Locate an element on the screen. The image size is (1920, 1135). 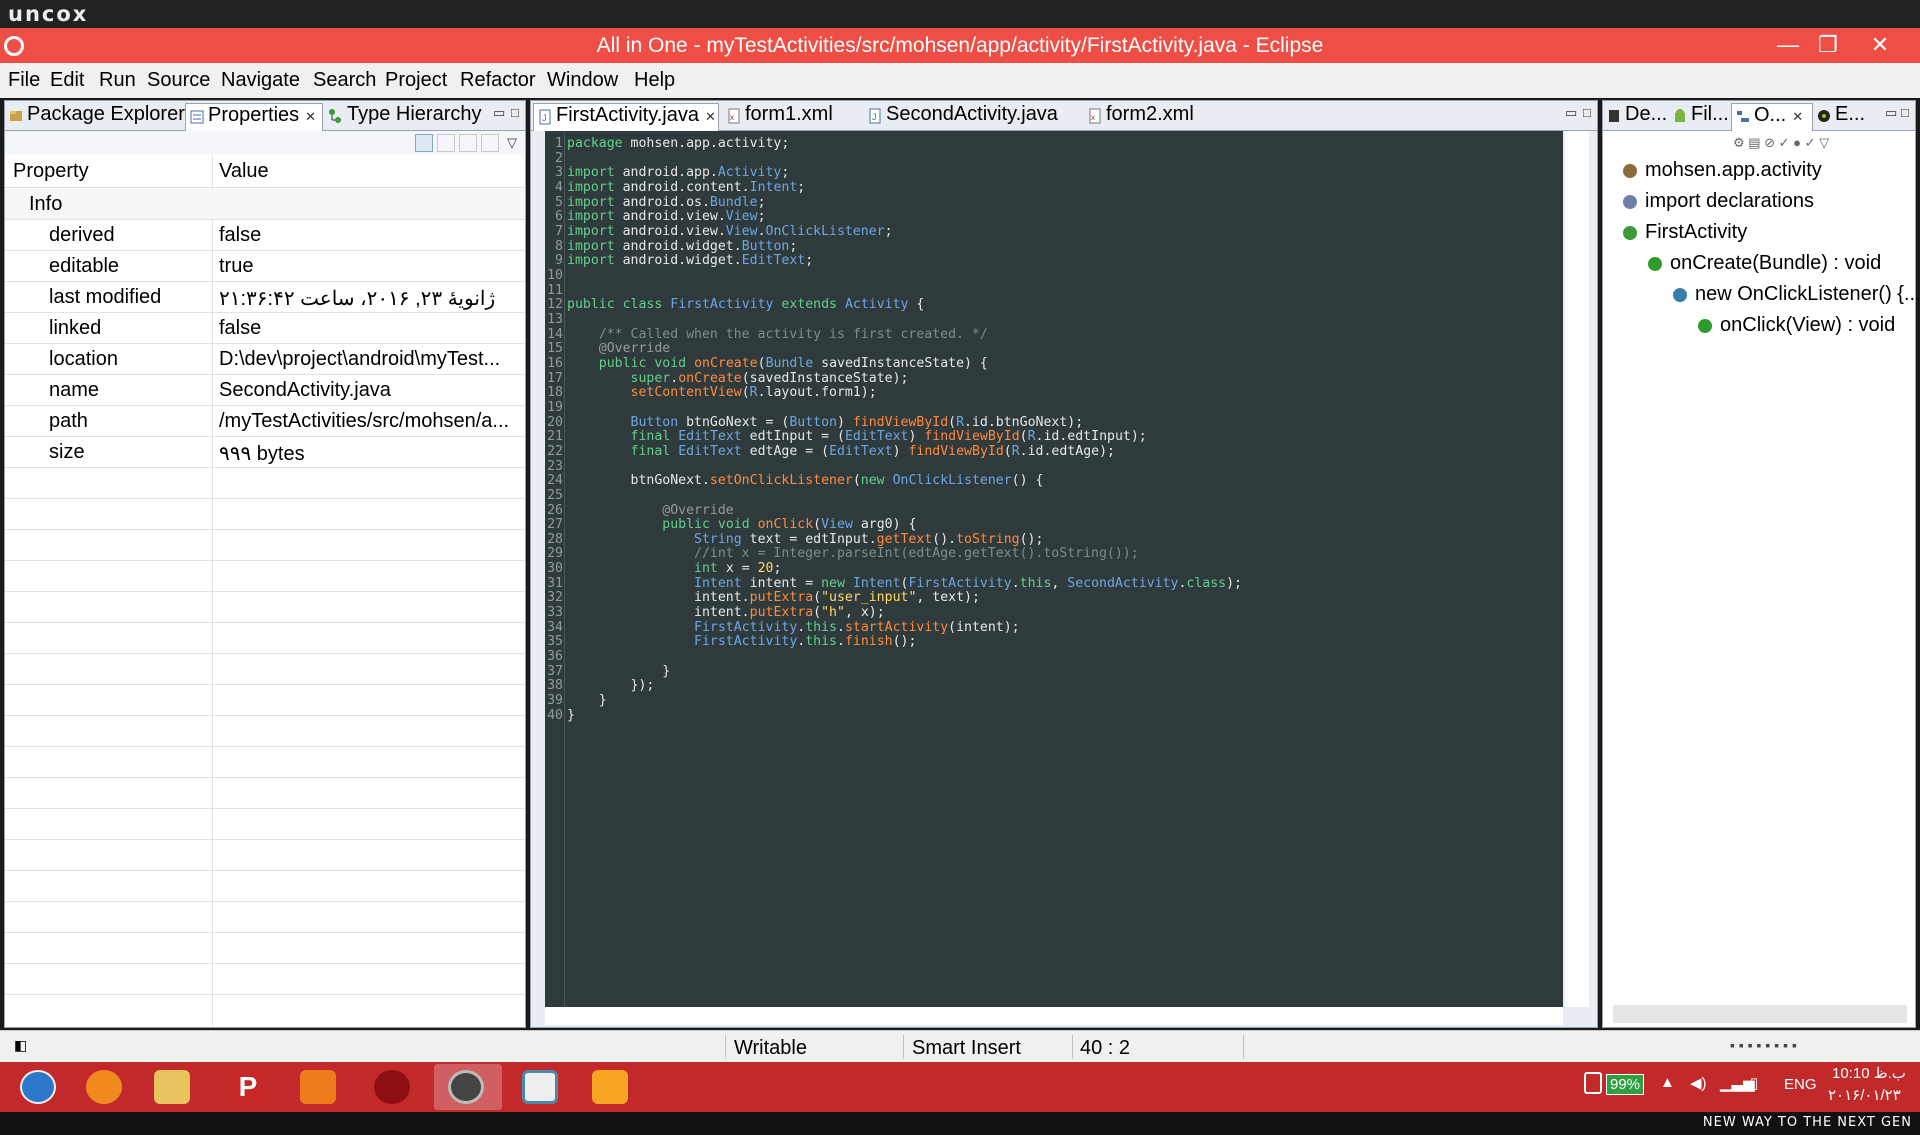
tab-label: Properties is located at coordinates (254, 115).